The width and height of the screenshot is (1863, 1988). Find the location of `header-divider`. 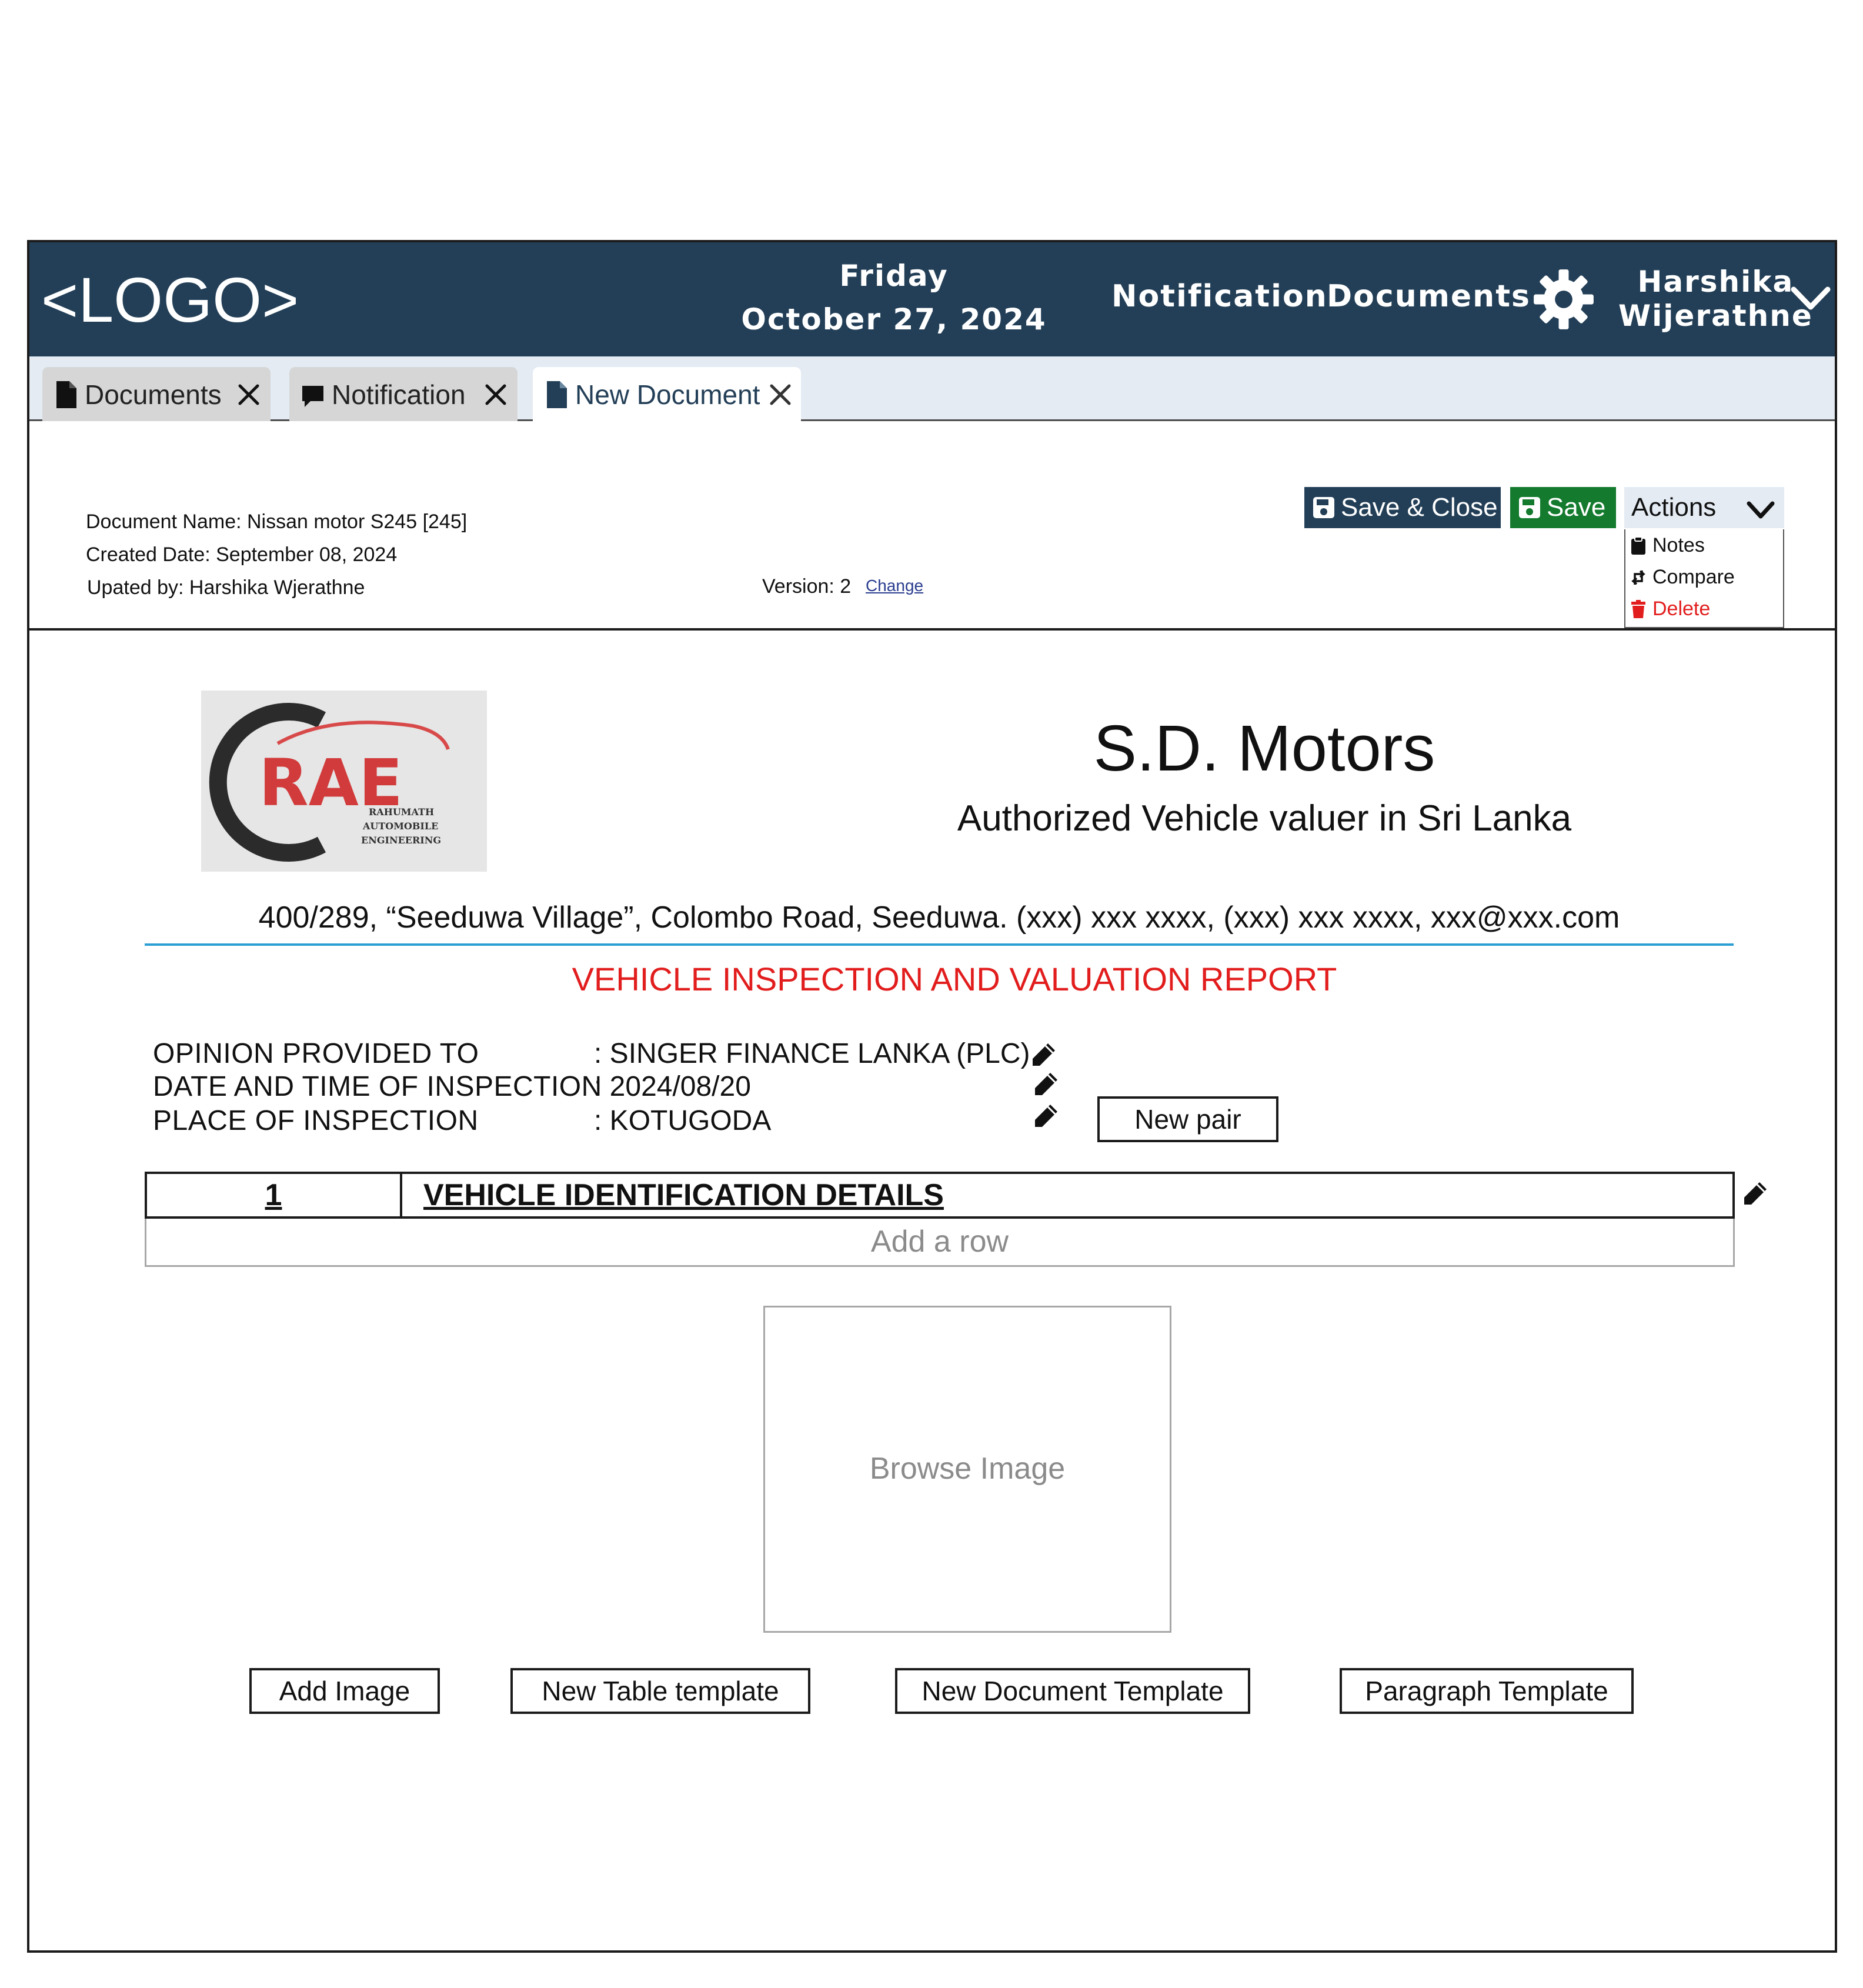

header-divider is located at coordinates (932, 629).